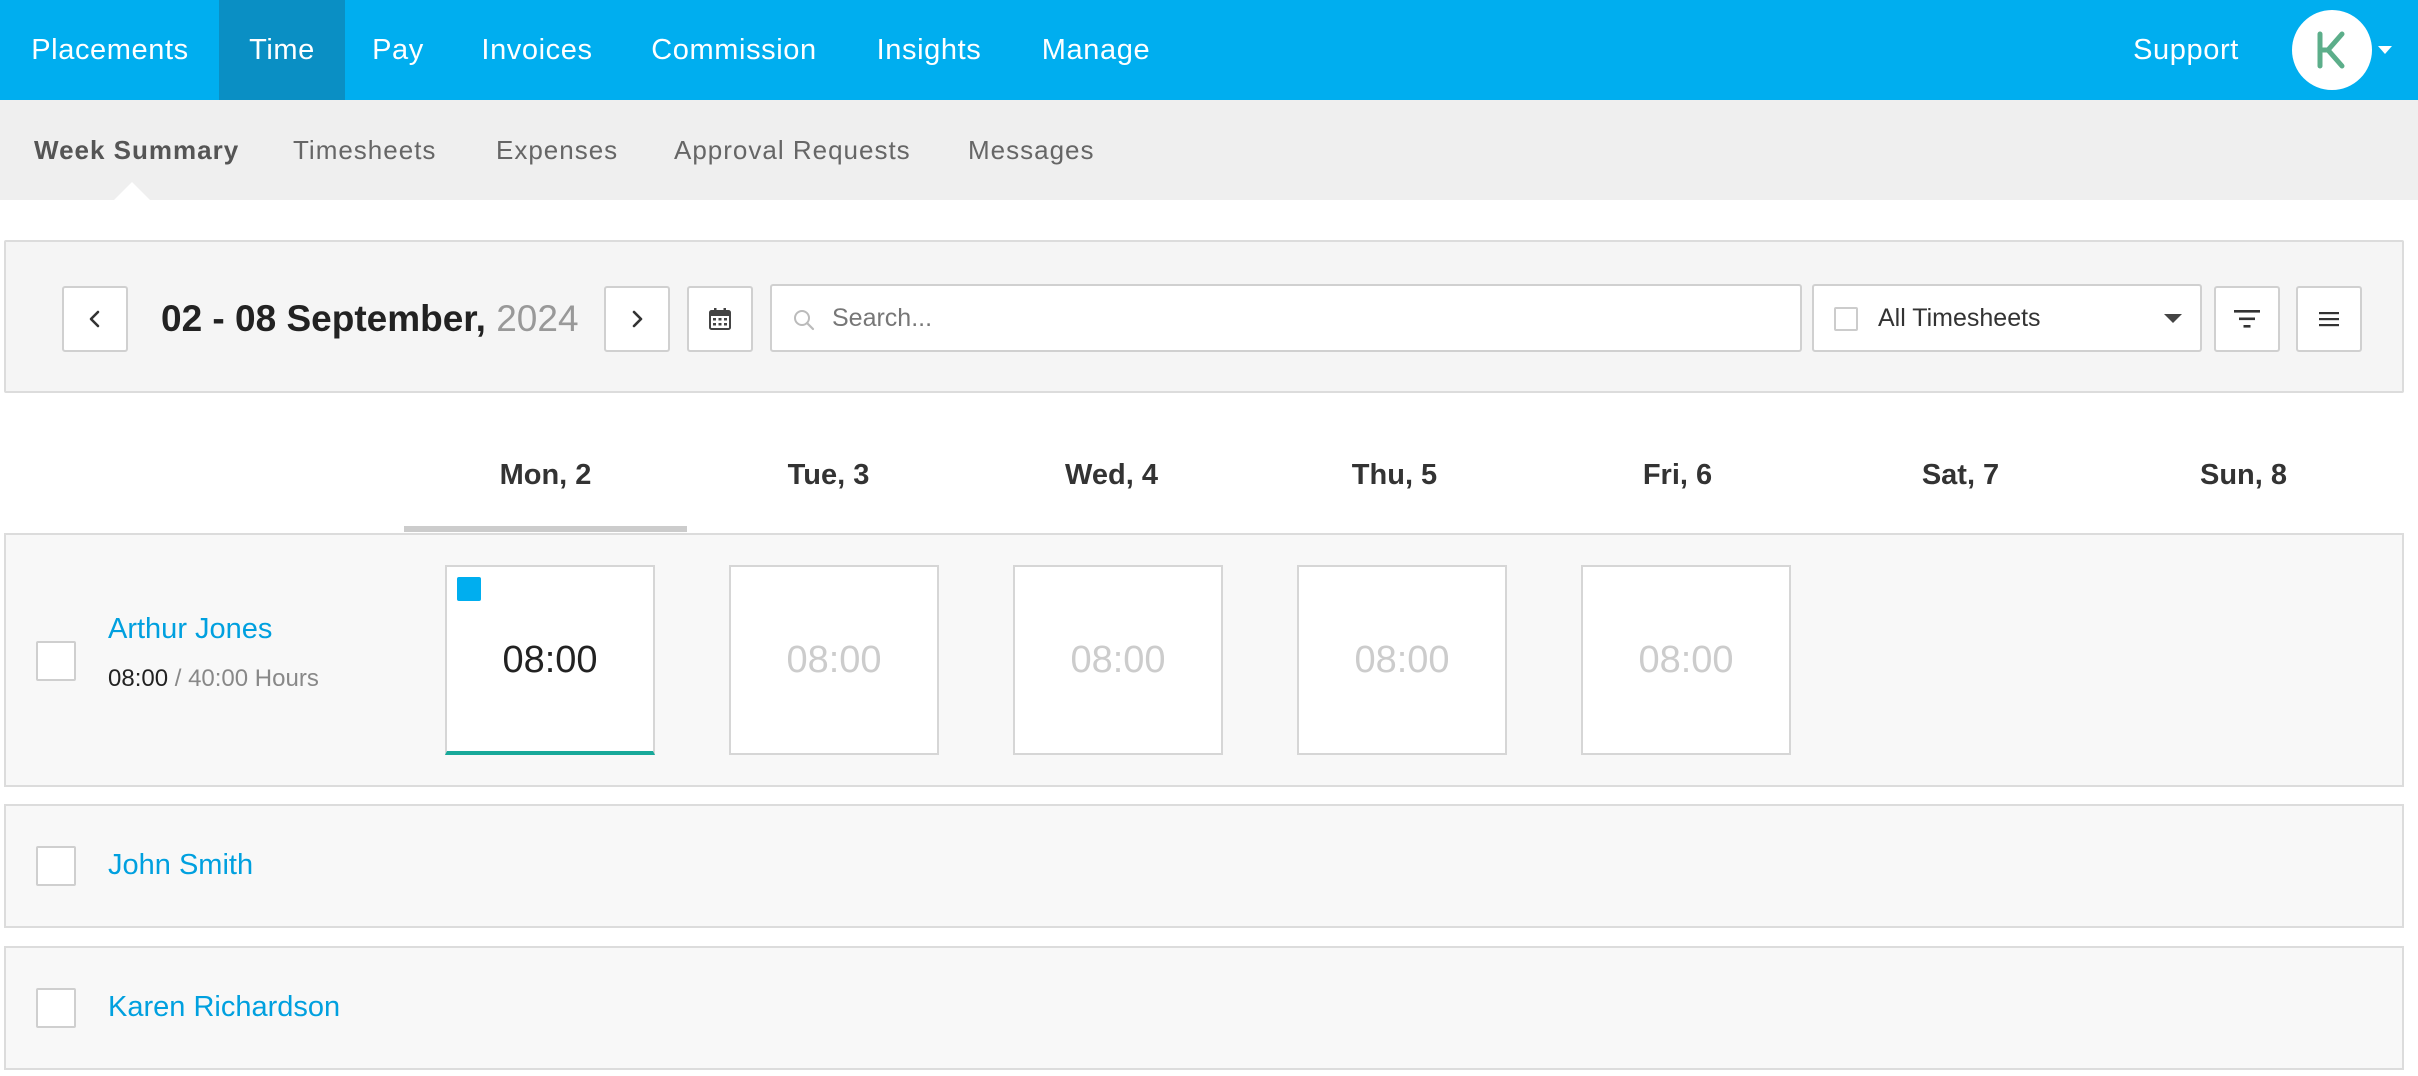 This screenshot has width=2418, height=1076. I want to click on week-range-label: 02 - 08 September, 2024, so click(370, 319).